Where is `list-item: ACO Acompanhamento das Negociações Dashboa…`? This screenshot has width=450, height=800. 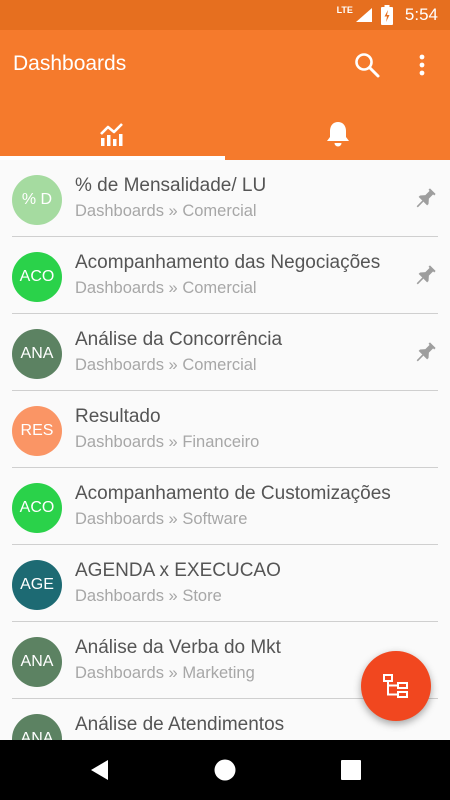 list-item: ACO Acompanhamento das Negociações Dashboa… is located at coordinates (225, 275).